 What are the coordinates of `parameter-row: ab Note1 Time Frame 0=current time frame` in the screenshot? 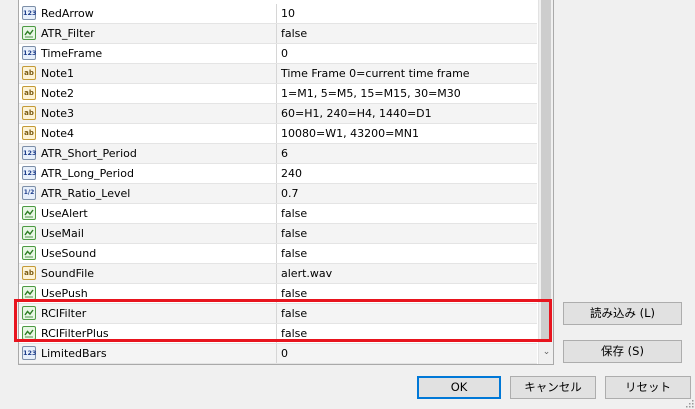 It's located at (278, 74).